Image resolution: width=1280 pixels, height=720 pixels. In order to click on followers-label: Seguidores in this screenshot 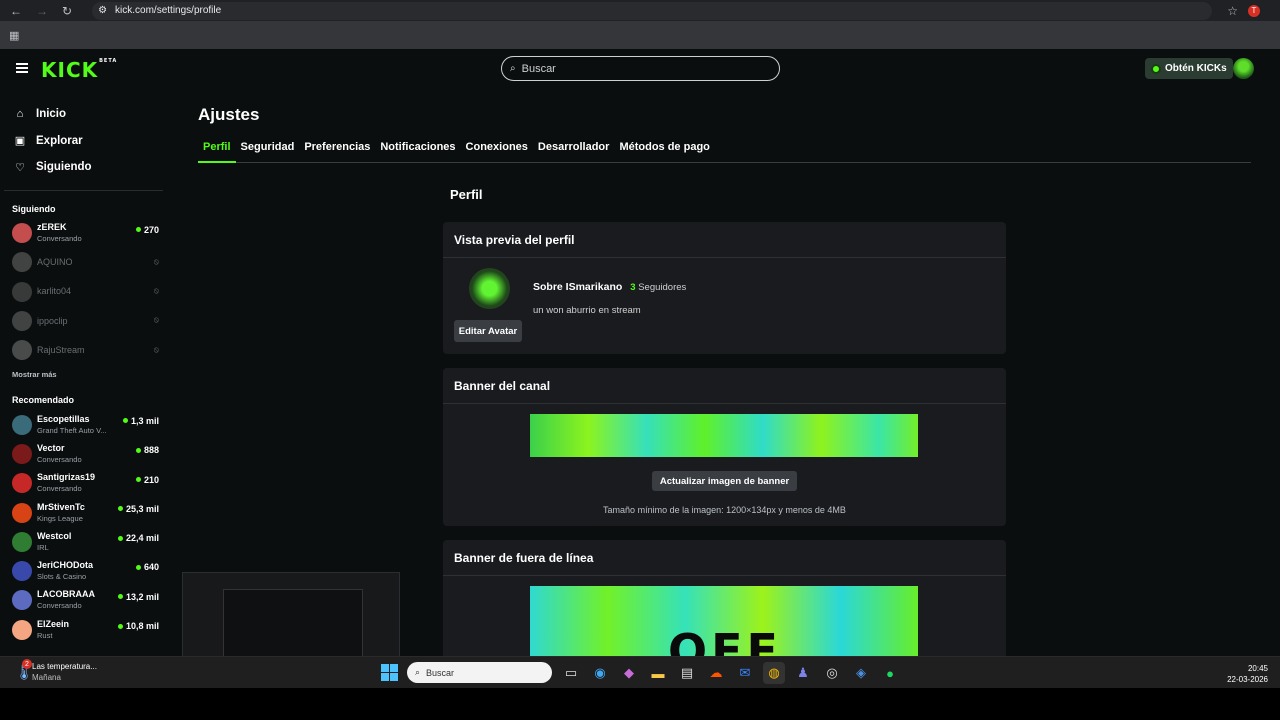, I will do `click(662, 287)`.